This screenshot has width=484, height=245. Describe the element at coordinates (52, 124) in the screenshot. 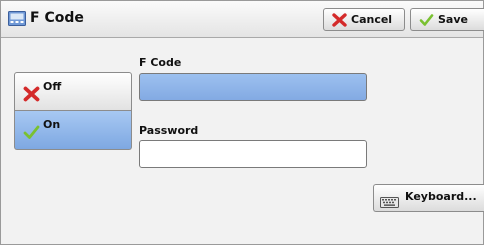

I see `option-on-label: On` at that location.